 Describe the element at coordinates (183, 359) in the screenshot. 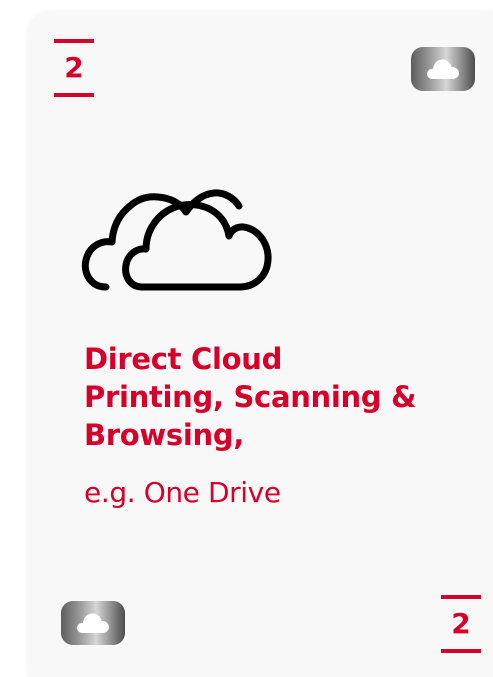

I see `title-line: Direct Cloud` at that location.